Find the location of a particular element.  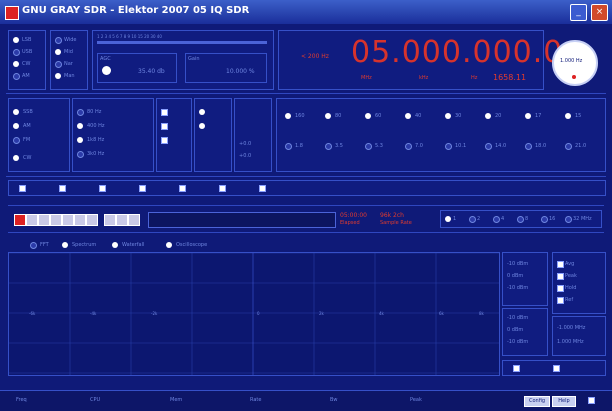

level-value: 0 dBm is located at coordinates (515, 276).